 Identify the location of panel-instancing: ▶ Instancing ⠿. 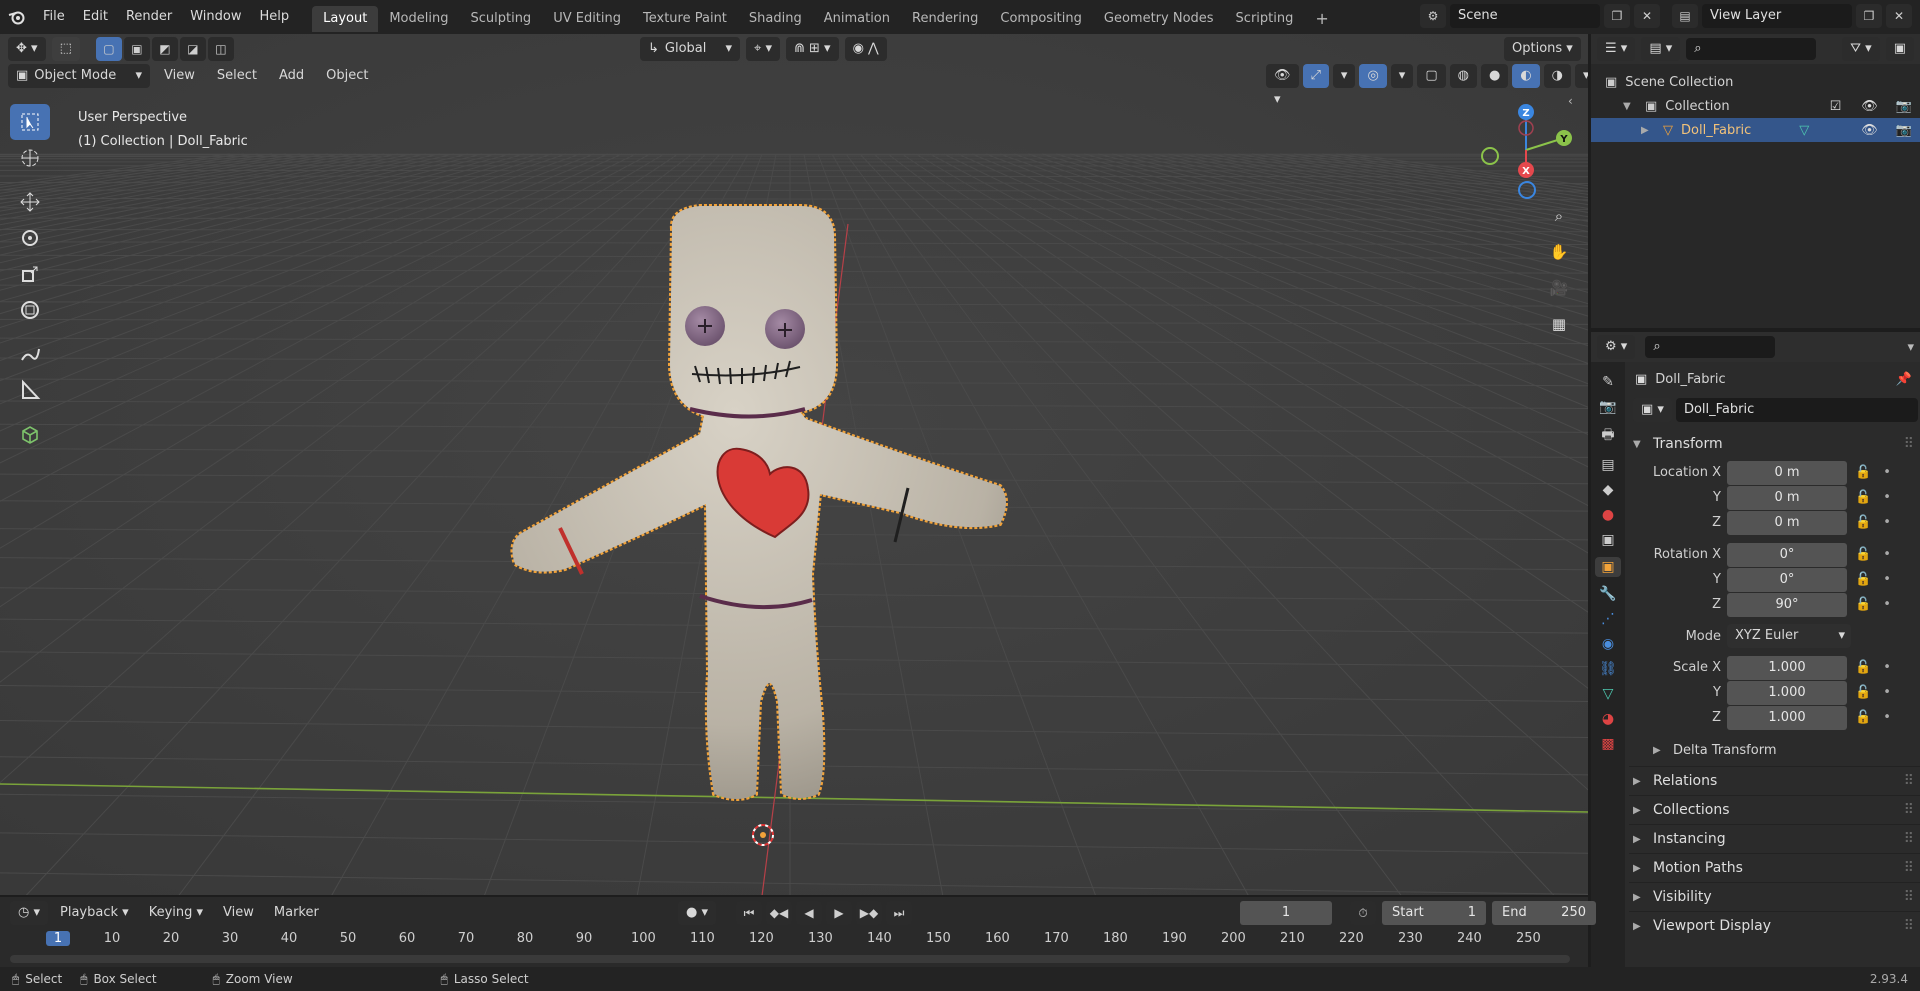
(1774, 838).